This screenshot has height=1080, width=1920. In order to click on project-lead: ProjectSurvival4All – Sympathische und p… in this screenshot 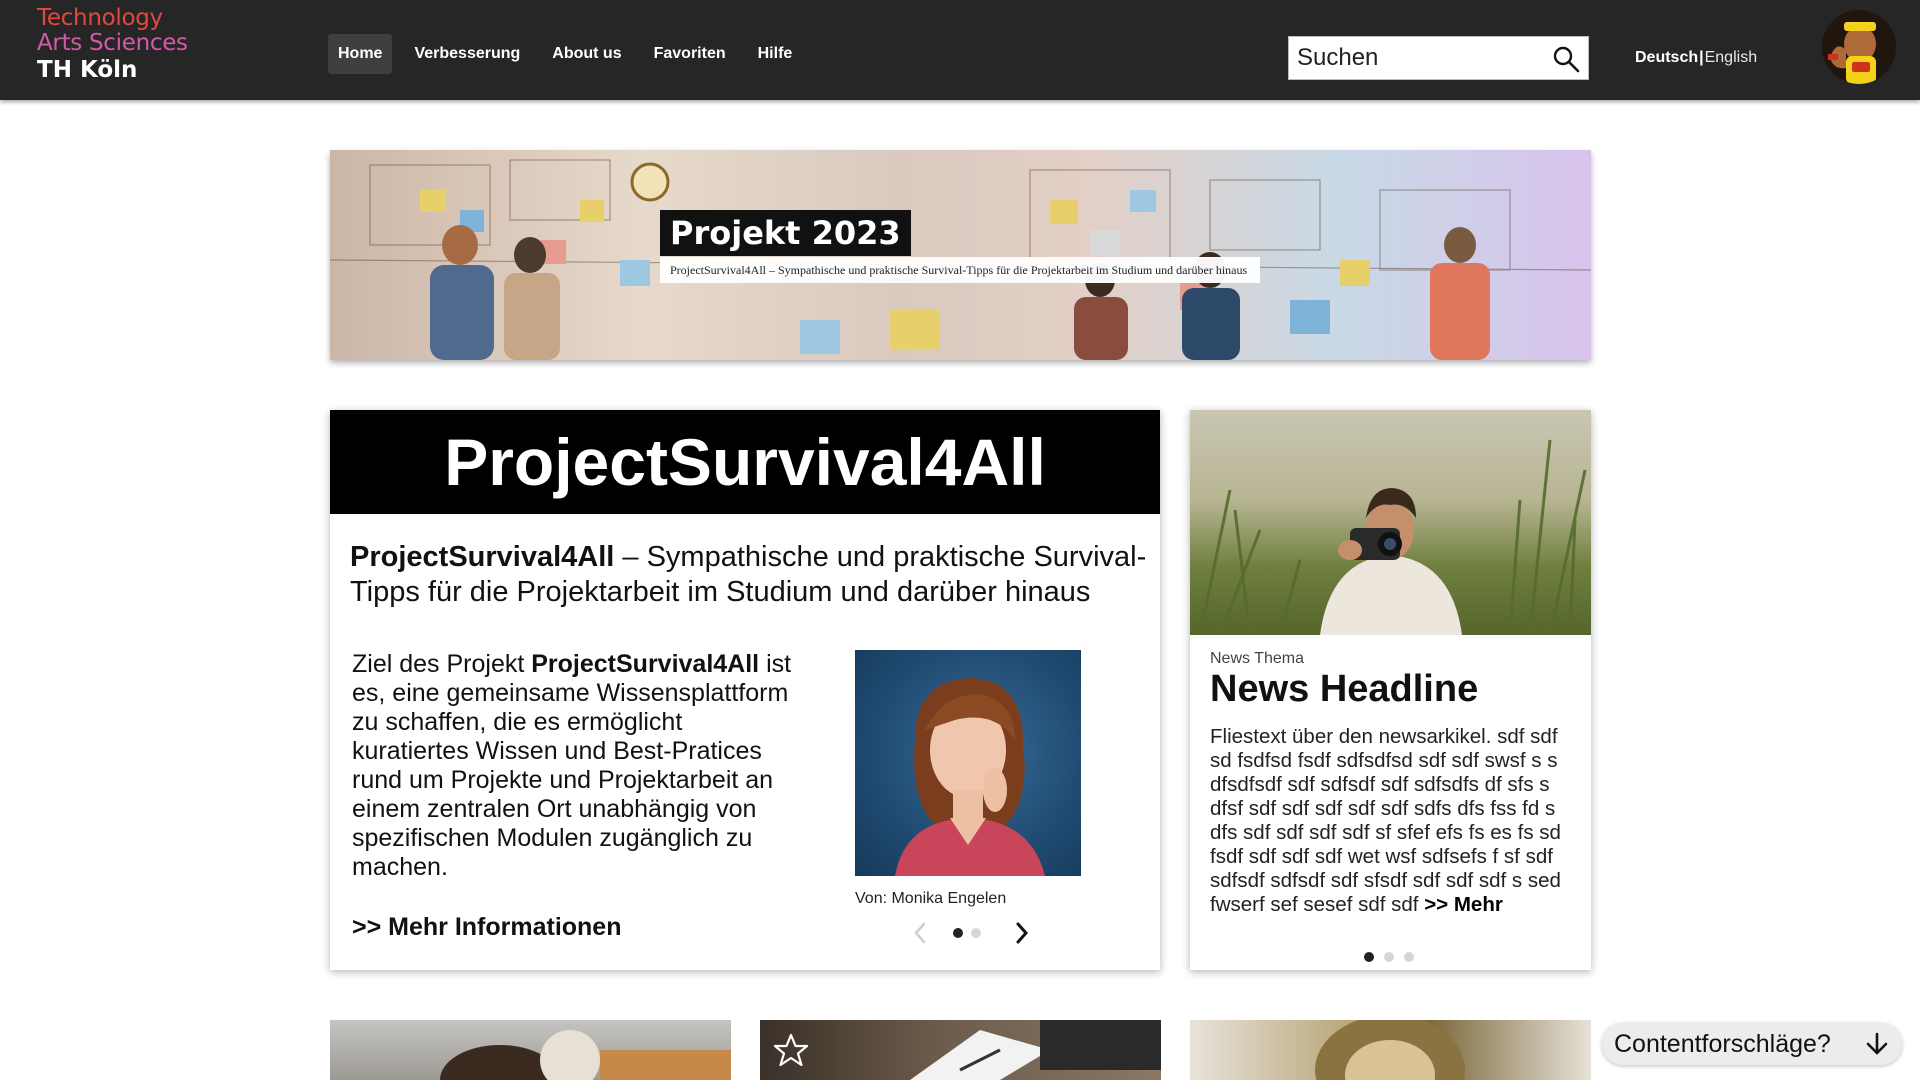, I will do `click(750, 575)`.